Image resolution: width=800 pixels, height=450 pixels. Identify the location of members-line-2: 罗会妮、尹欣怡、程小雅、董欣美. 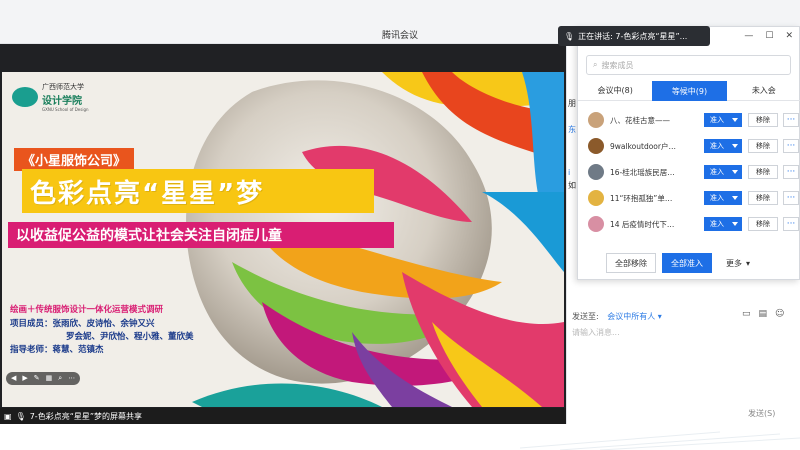
(130, 337).